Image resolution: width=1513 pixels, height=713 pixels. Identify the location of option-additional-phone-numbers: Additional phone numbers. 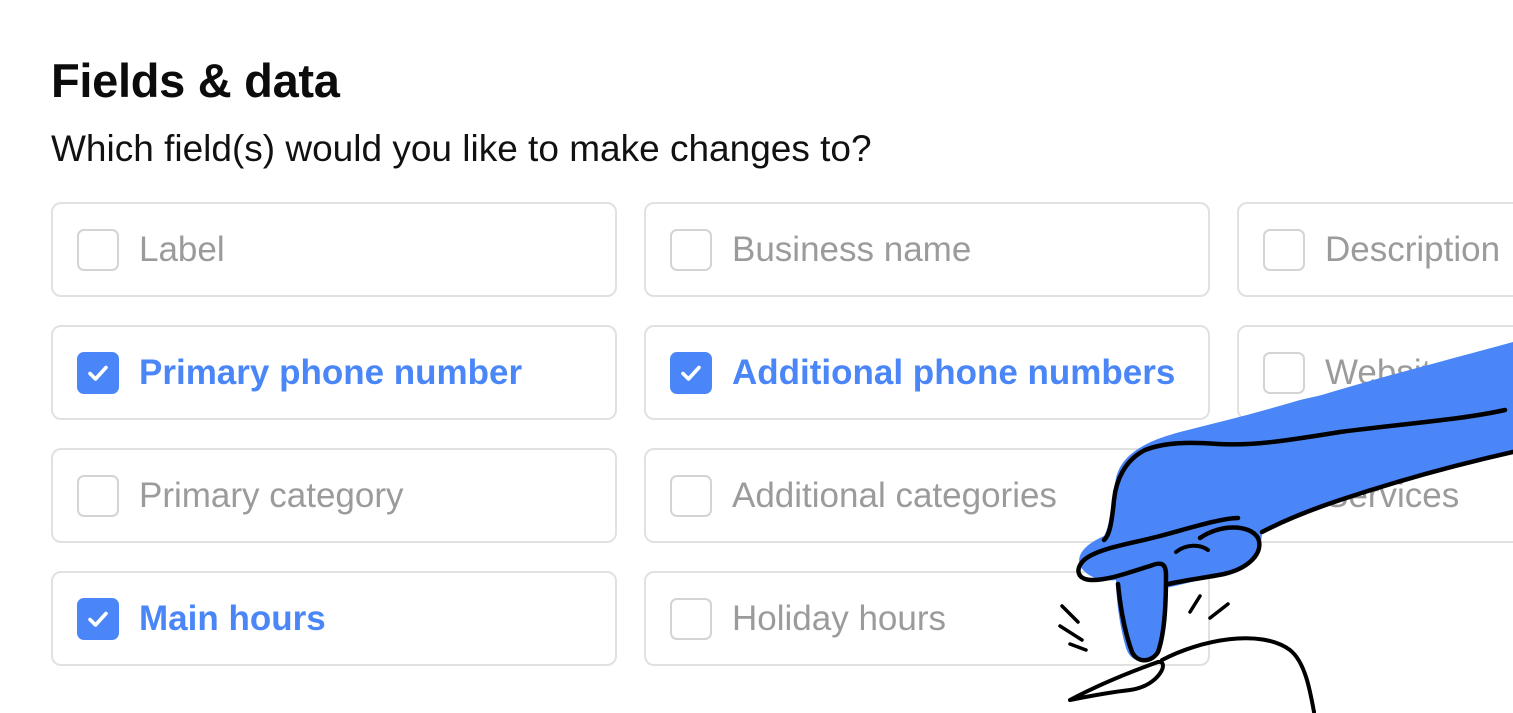
(927, 372).